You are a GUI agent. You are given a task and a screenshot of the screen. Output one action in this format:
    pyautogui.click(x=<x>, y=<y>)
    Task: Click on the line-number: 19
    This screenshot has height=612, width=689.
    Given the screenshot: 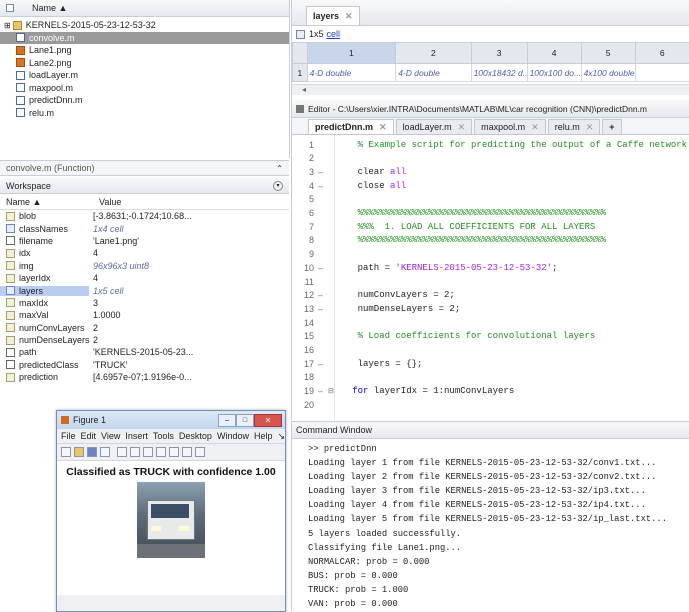 What is the action you would take?
    pyautogui.click(x=303, y=391)
    